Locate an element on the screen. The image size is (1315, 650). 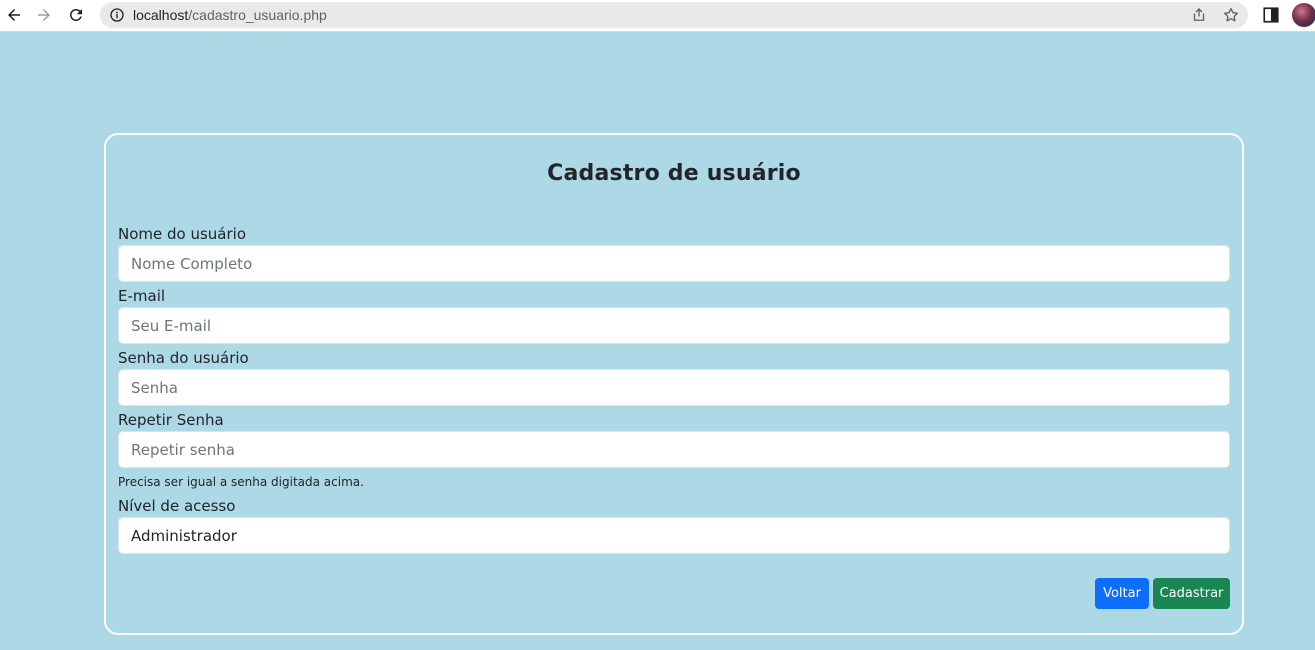
repeat-password-input is located at coordinates (674, 449).